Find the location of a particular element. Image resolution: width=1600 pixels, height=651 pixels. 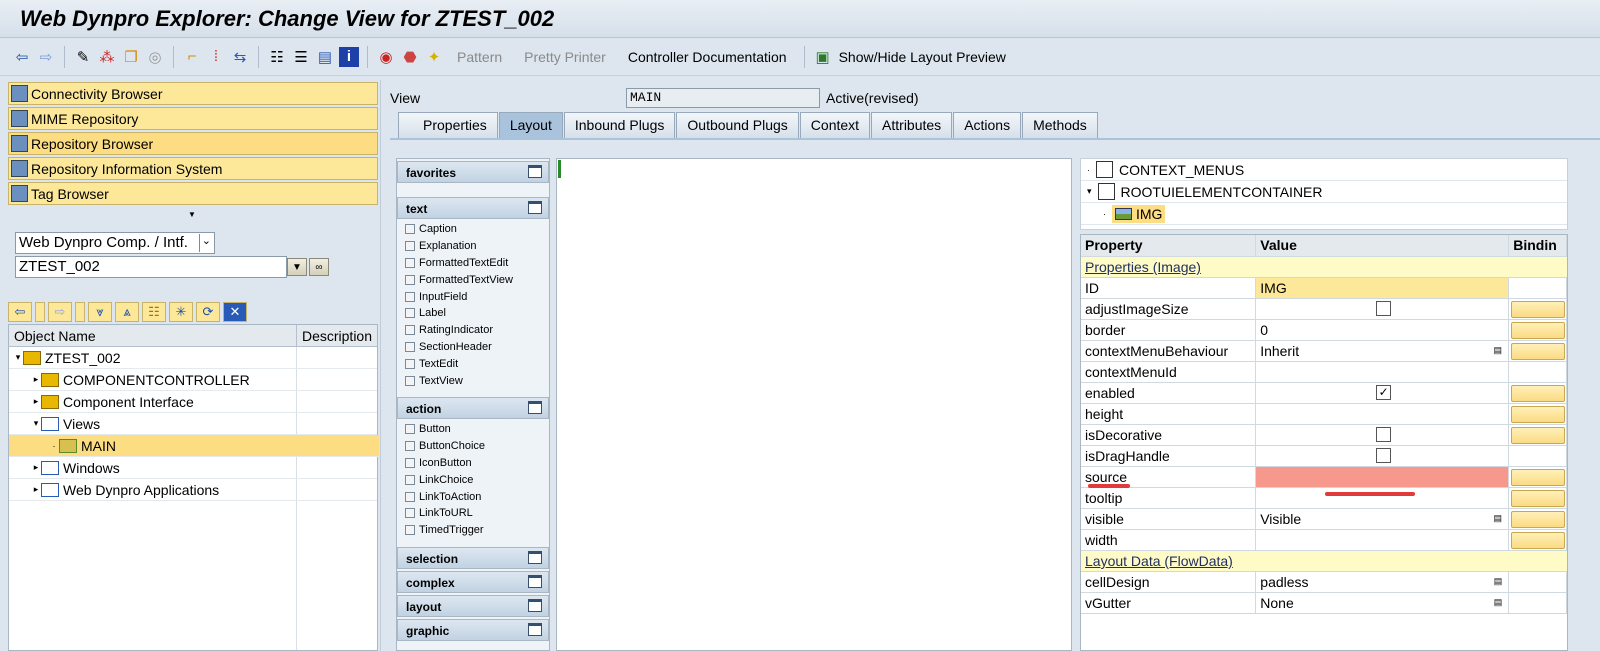

tree-row-ztest: ▾ ZTEST_002 is located at coordinates (193, 358).